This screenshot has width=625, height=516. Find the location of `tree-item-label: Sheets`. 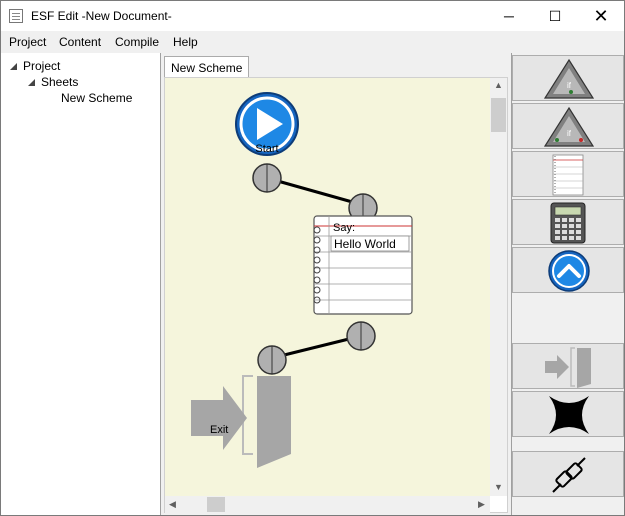

tree-item-label: Sheets is located at coordinates (60, 82).